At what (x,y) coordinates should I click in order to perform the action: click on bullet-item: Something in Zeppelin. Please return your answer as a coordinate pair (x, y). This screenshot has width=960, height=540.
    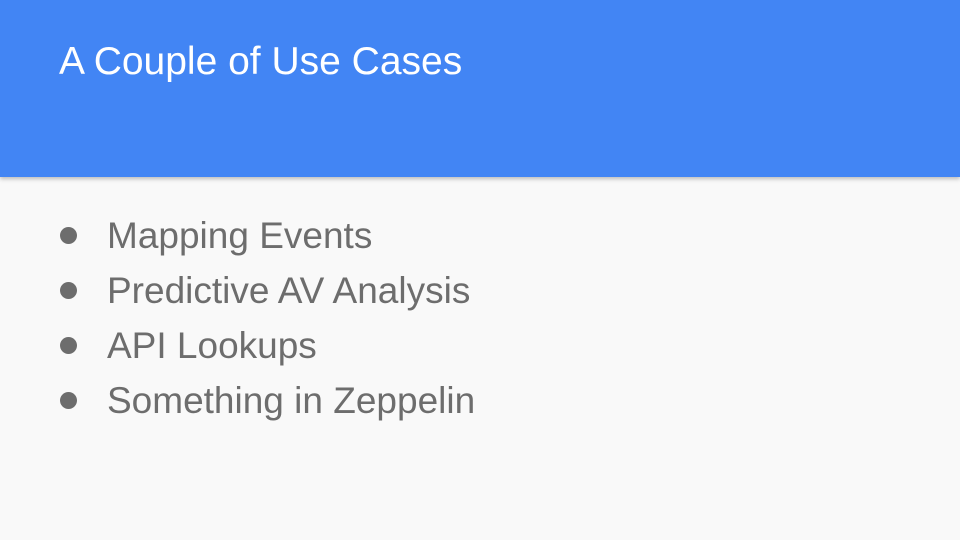
    Looking at the image, I should click on (267, 400).